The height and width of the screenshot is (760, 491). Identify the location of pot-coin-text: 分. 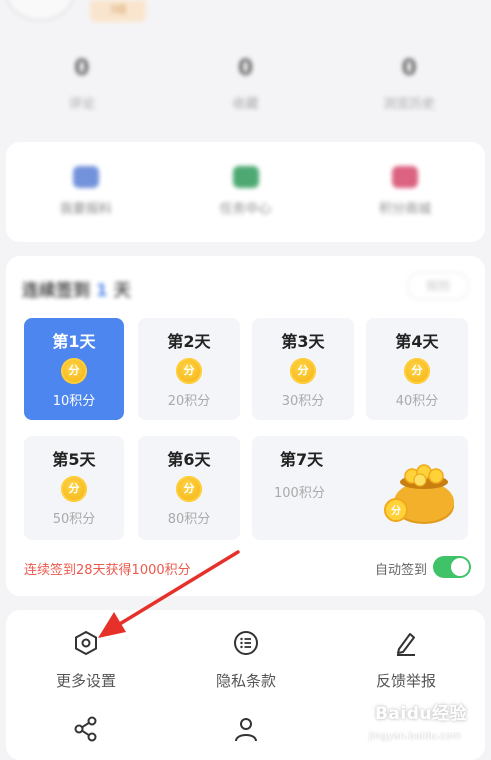
(396, 510).